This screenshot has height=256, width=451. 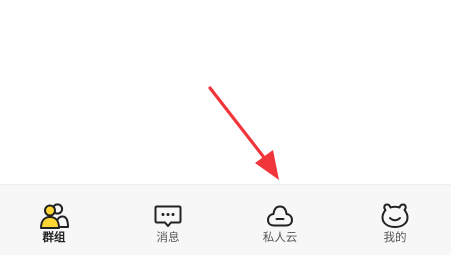 I want to click on tab-mine-label: 我的, so click(x=395, y=237).